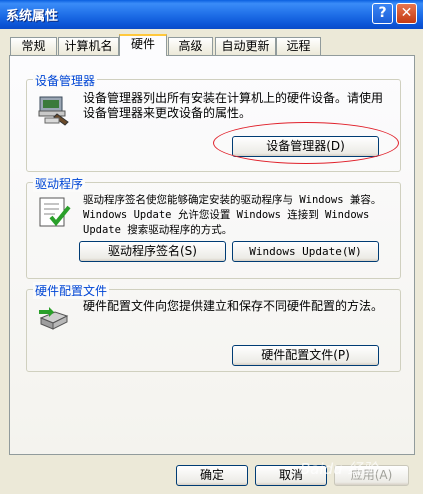 The height and width of the screenshot is (494, 423). What do you see at coordinates (211, 14) in the screenshot?
I see `title-bar: 系统属性 ? ✕` at bounding box center [211, 14].